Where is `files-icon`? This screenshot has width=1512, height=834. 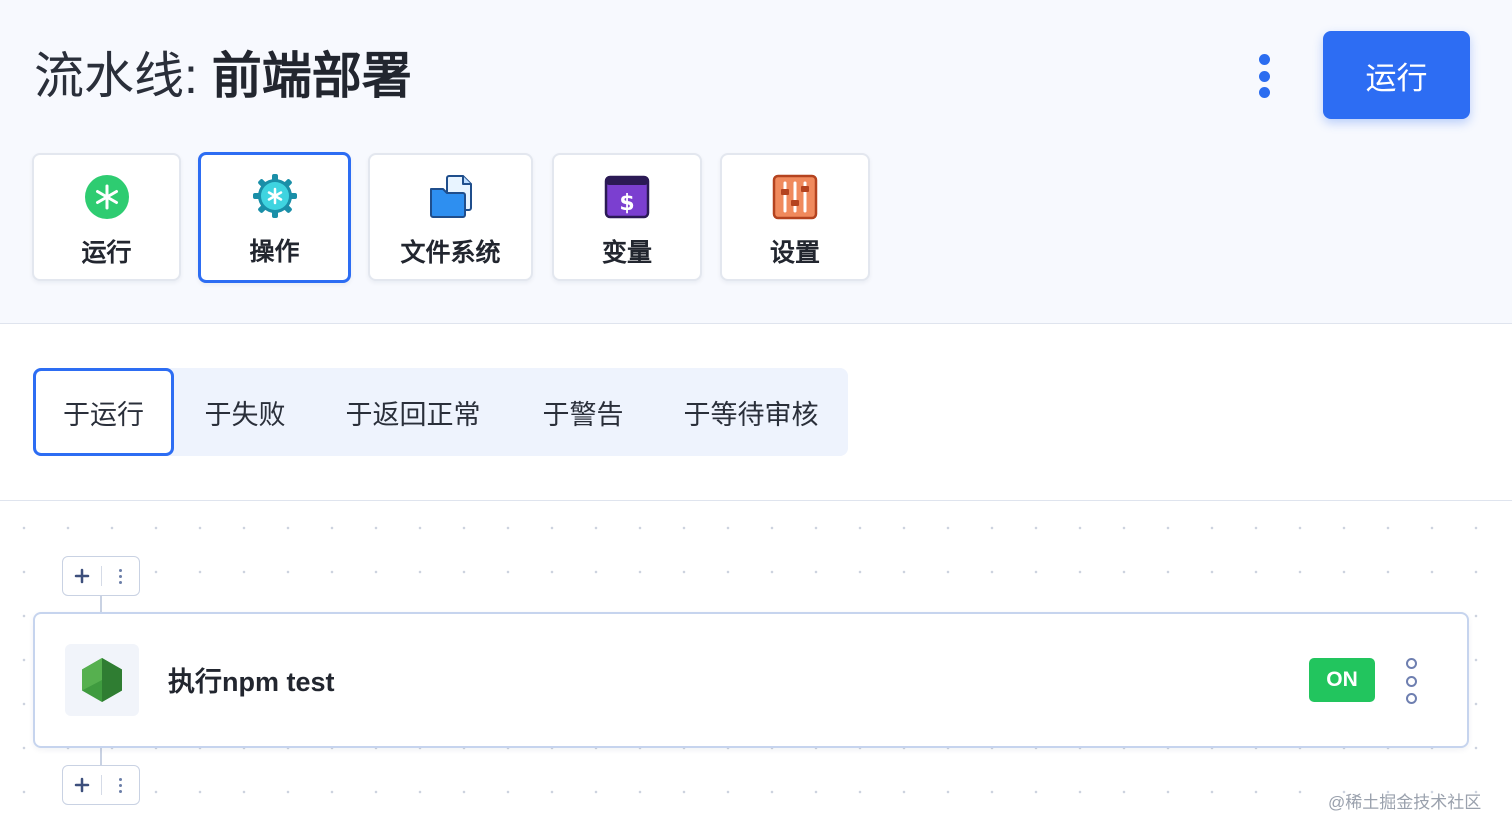
files-icon is located at coordinates (451, 197).